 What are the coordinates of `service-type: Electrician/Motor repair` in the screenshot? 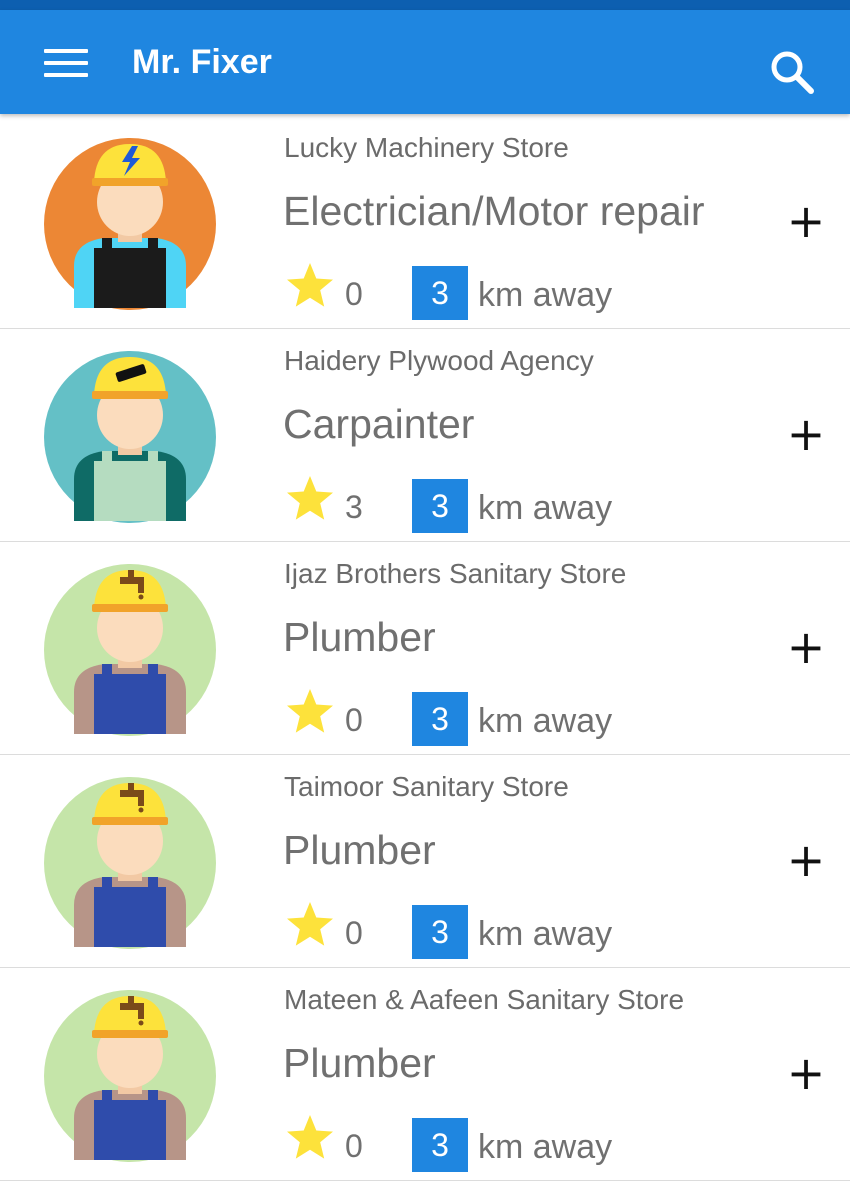 It's located at (494, 211).